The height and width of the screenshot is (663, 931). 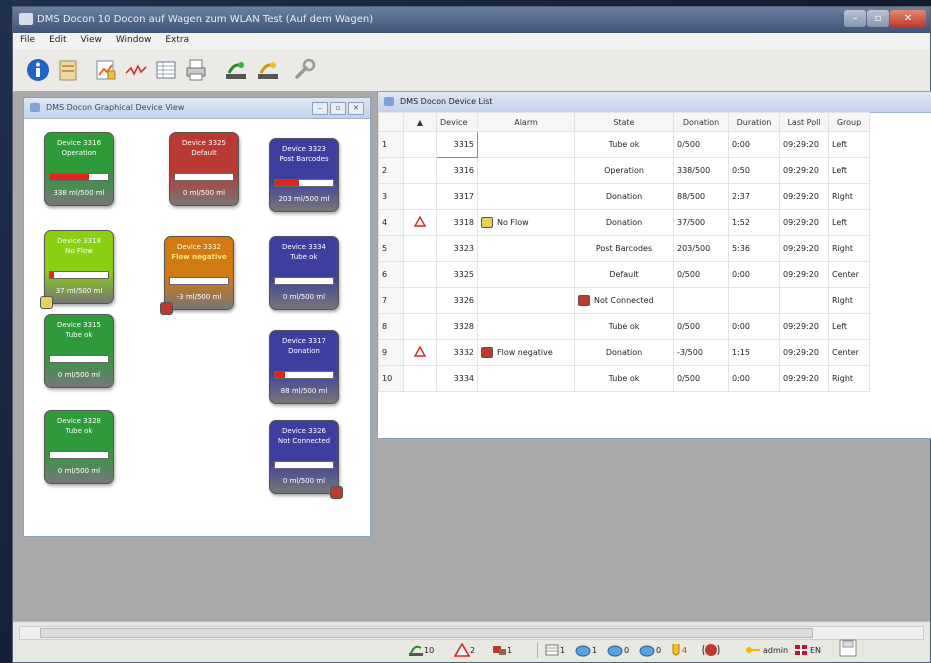 I want to click on status-language: EN, so click(x=808, y=650).